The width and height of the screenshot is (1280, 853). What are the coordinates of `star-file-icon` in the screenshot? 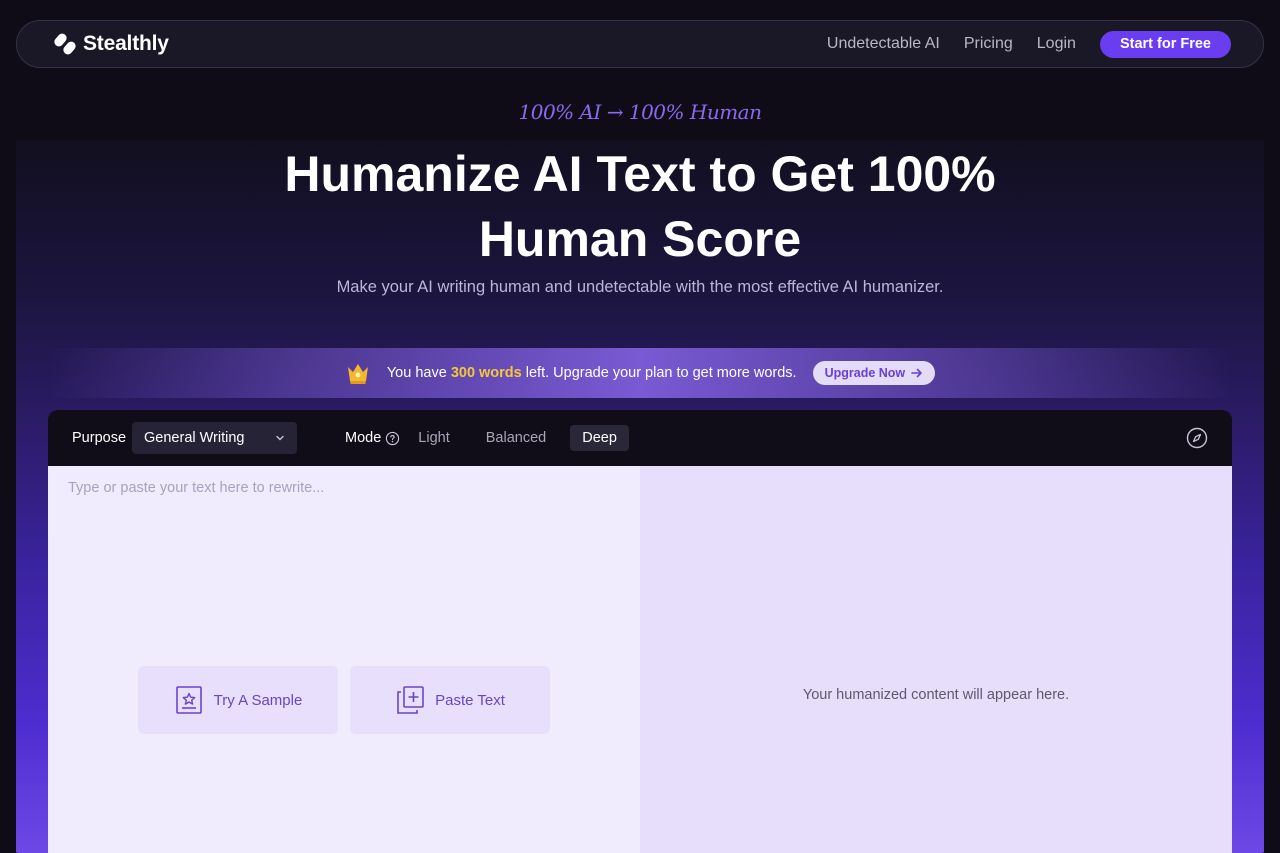 It's located at (188, 700).